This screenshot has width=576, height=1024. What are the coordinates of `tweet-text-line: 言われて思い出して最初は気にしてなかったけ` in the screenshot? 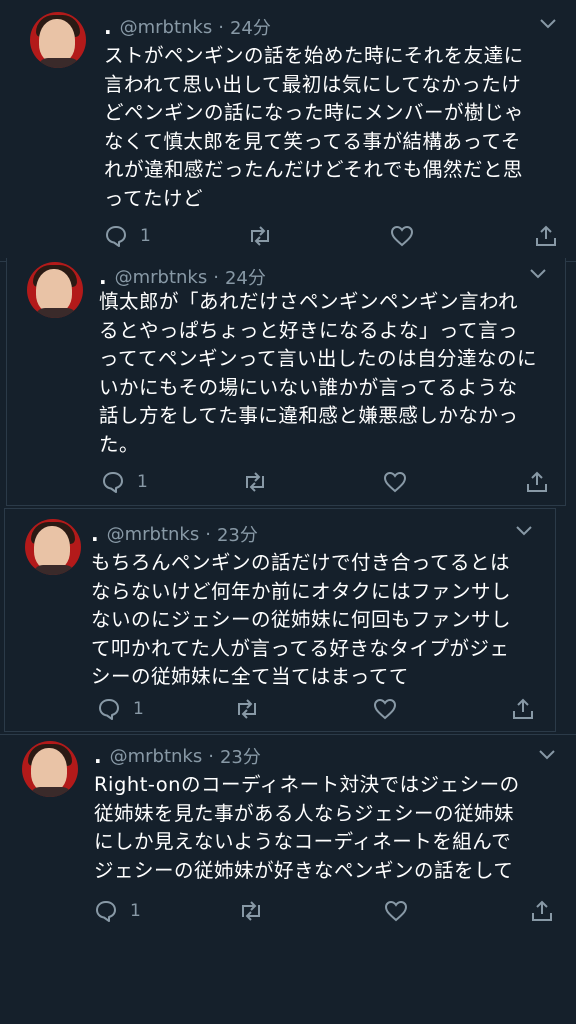 It's located at (313, 84).